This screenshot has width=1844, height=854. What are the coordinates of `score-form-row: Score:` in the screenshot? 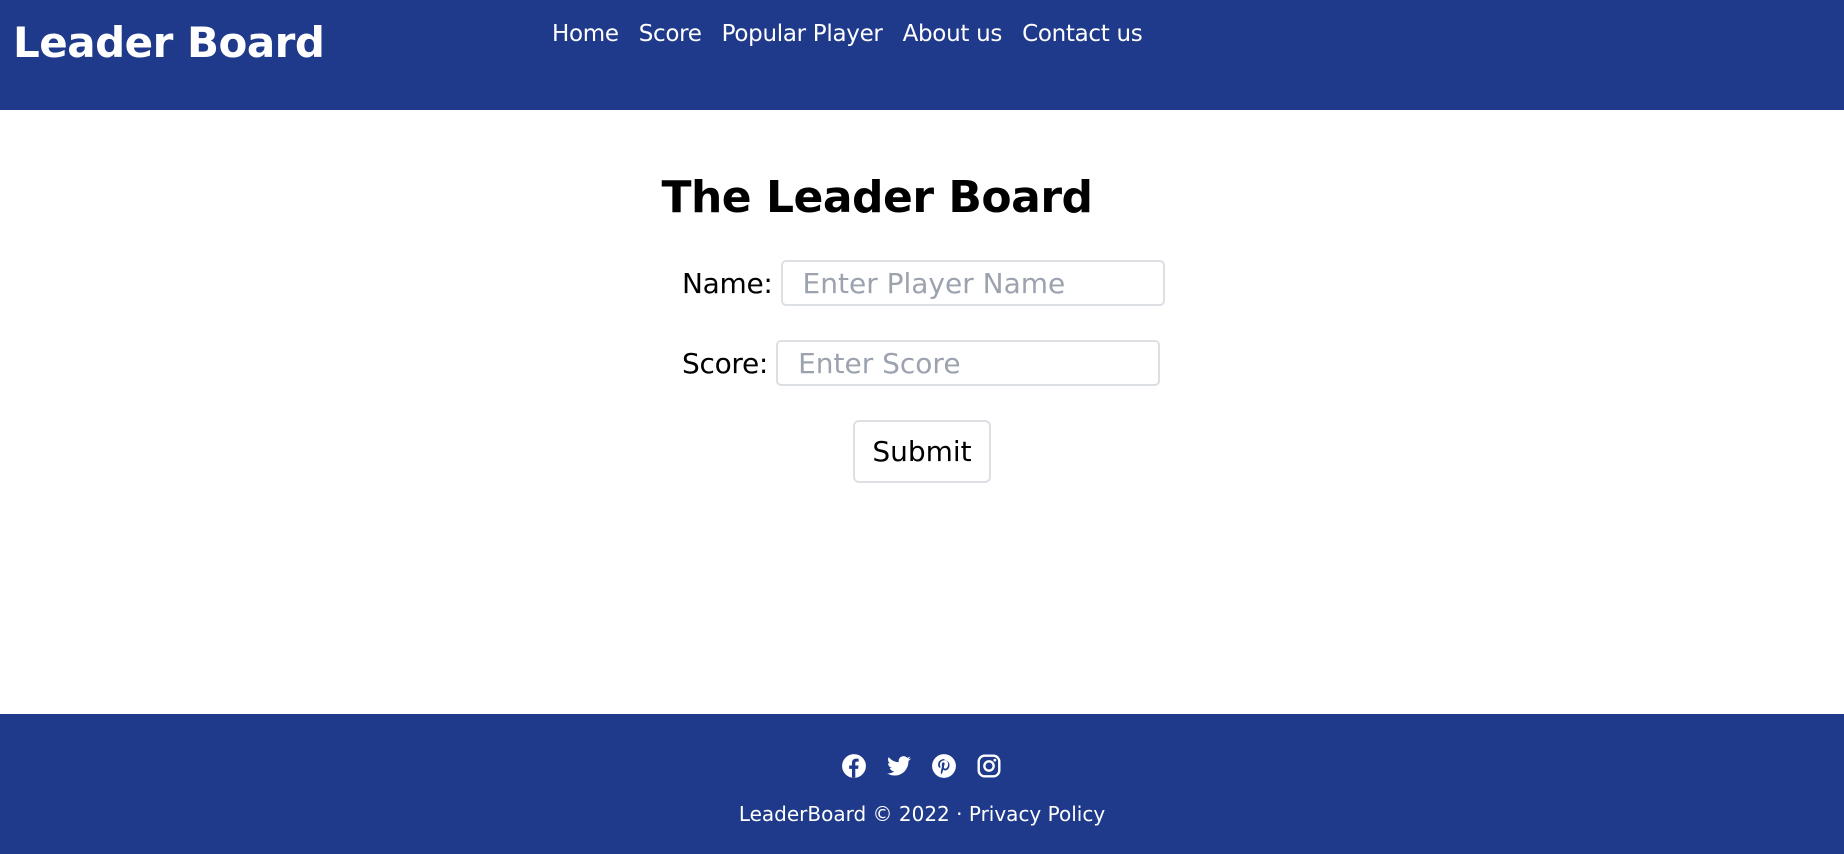 It's located at (921, 363).